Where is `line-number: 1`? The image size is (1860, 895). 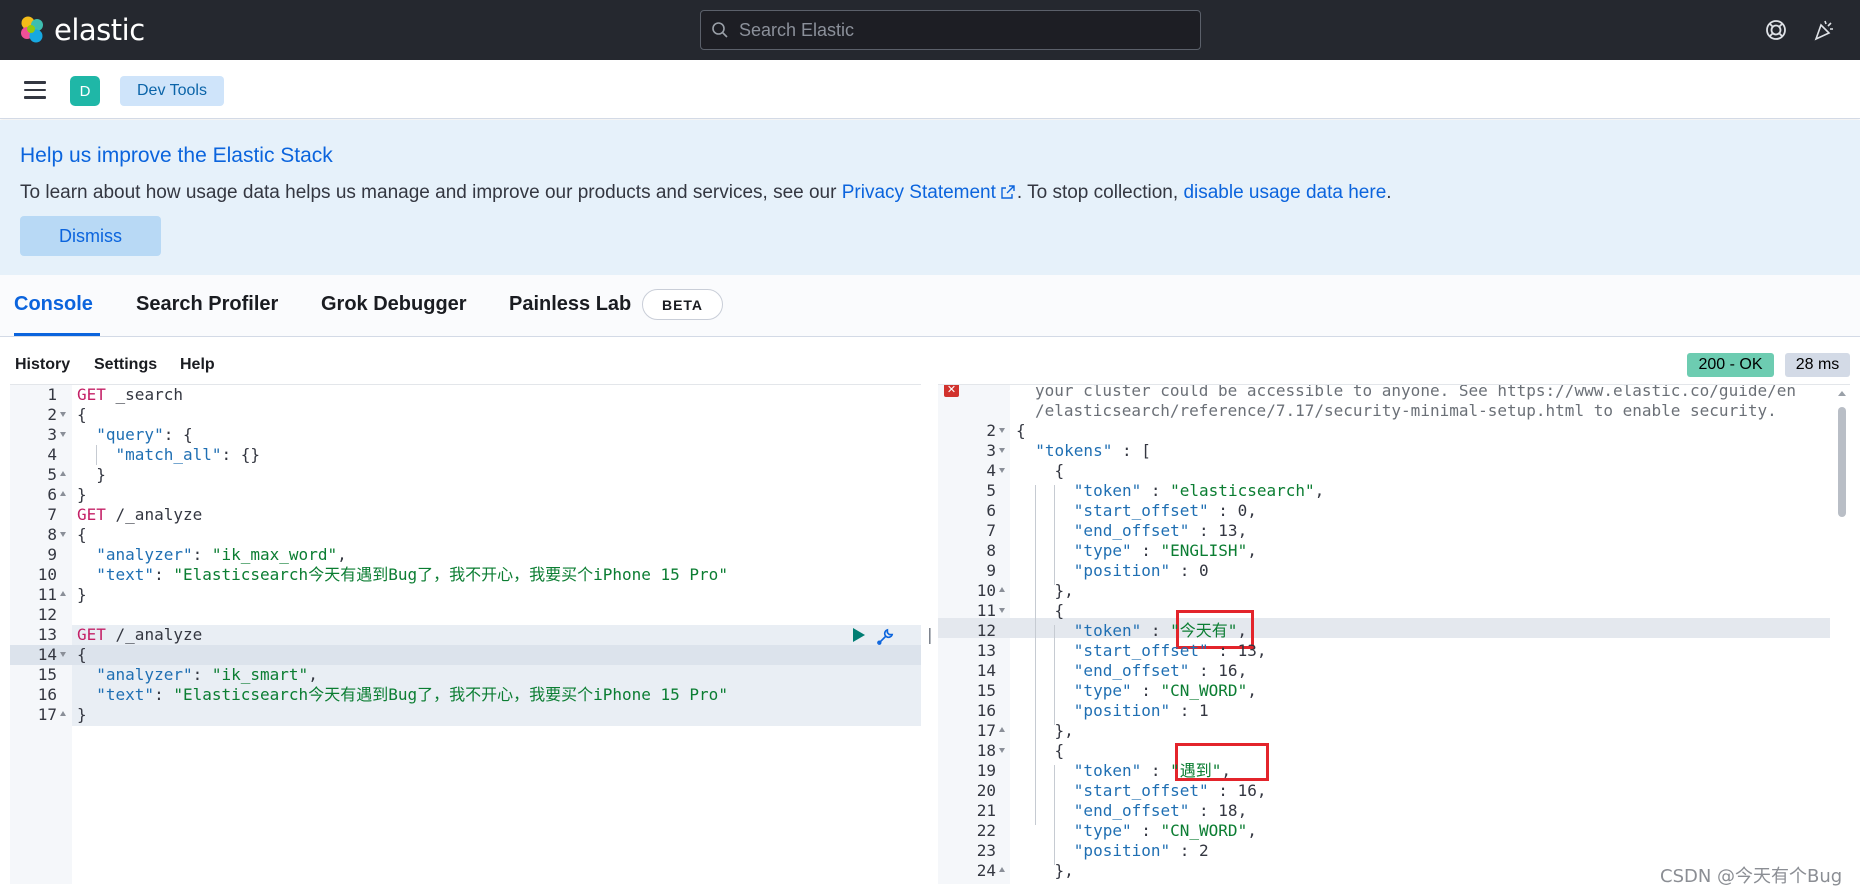 line-number: 1 is located at coordinates (52, 394).